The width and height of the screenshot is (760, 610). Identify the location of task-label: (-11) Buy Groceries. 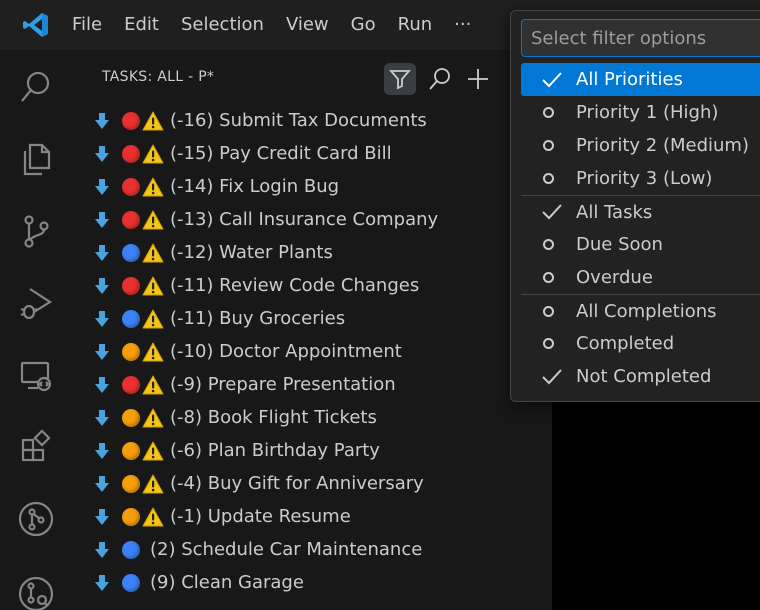
(258, 318).